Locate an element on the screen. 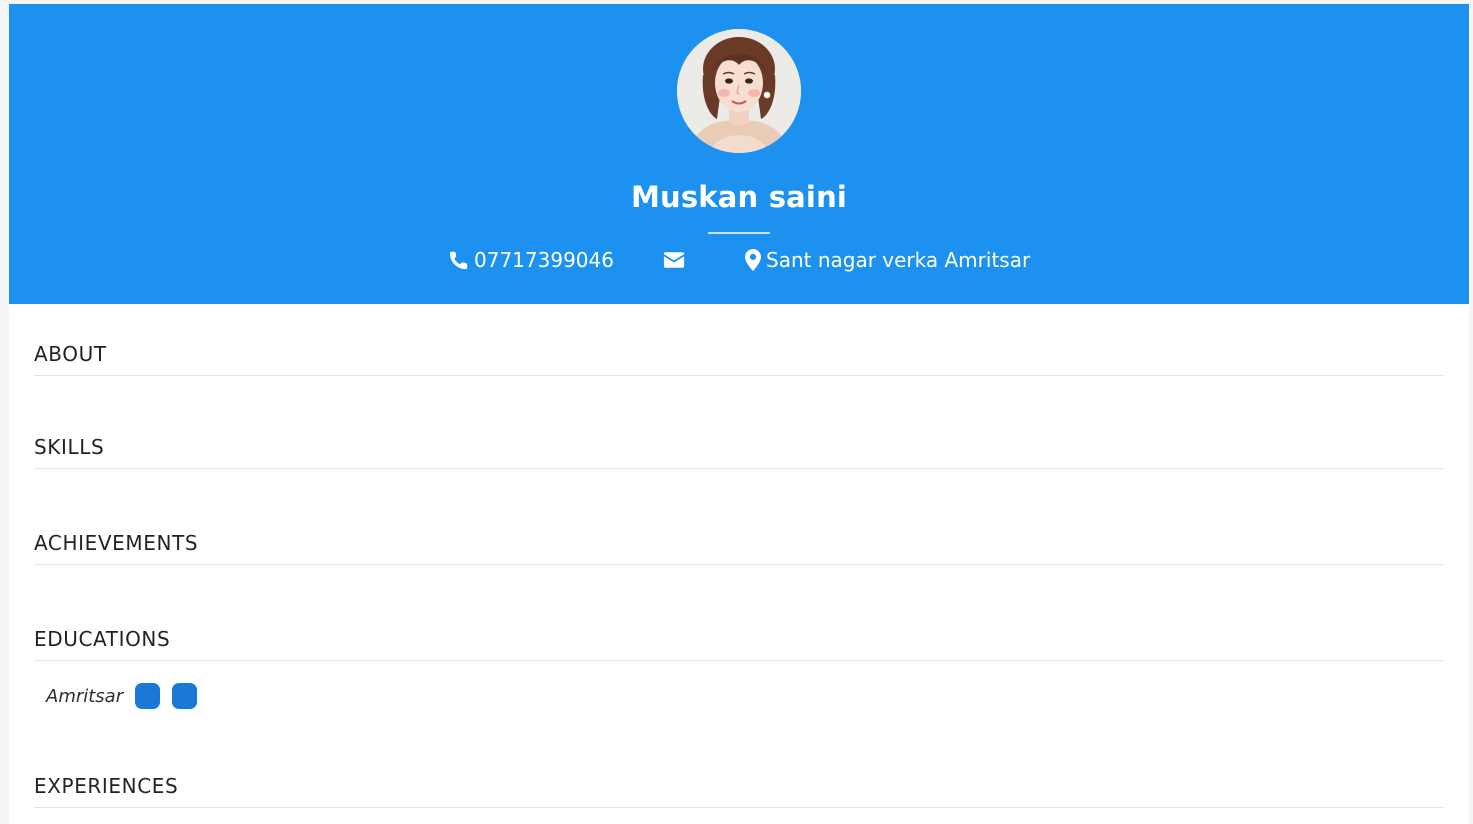  section-title-achievements: ACHIEVEMENTS is located at coordinates (116, 543).